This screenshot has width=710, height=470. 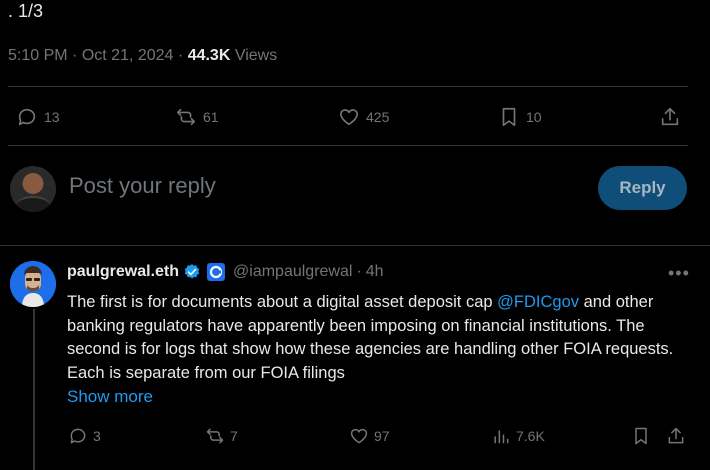 I want to click on like-count: 425, so click(x=378, y=117).